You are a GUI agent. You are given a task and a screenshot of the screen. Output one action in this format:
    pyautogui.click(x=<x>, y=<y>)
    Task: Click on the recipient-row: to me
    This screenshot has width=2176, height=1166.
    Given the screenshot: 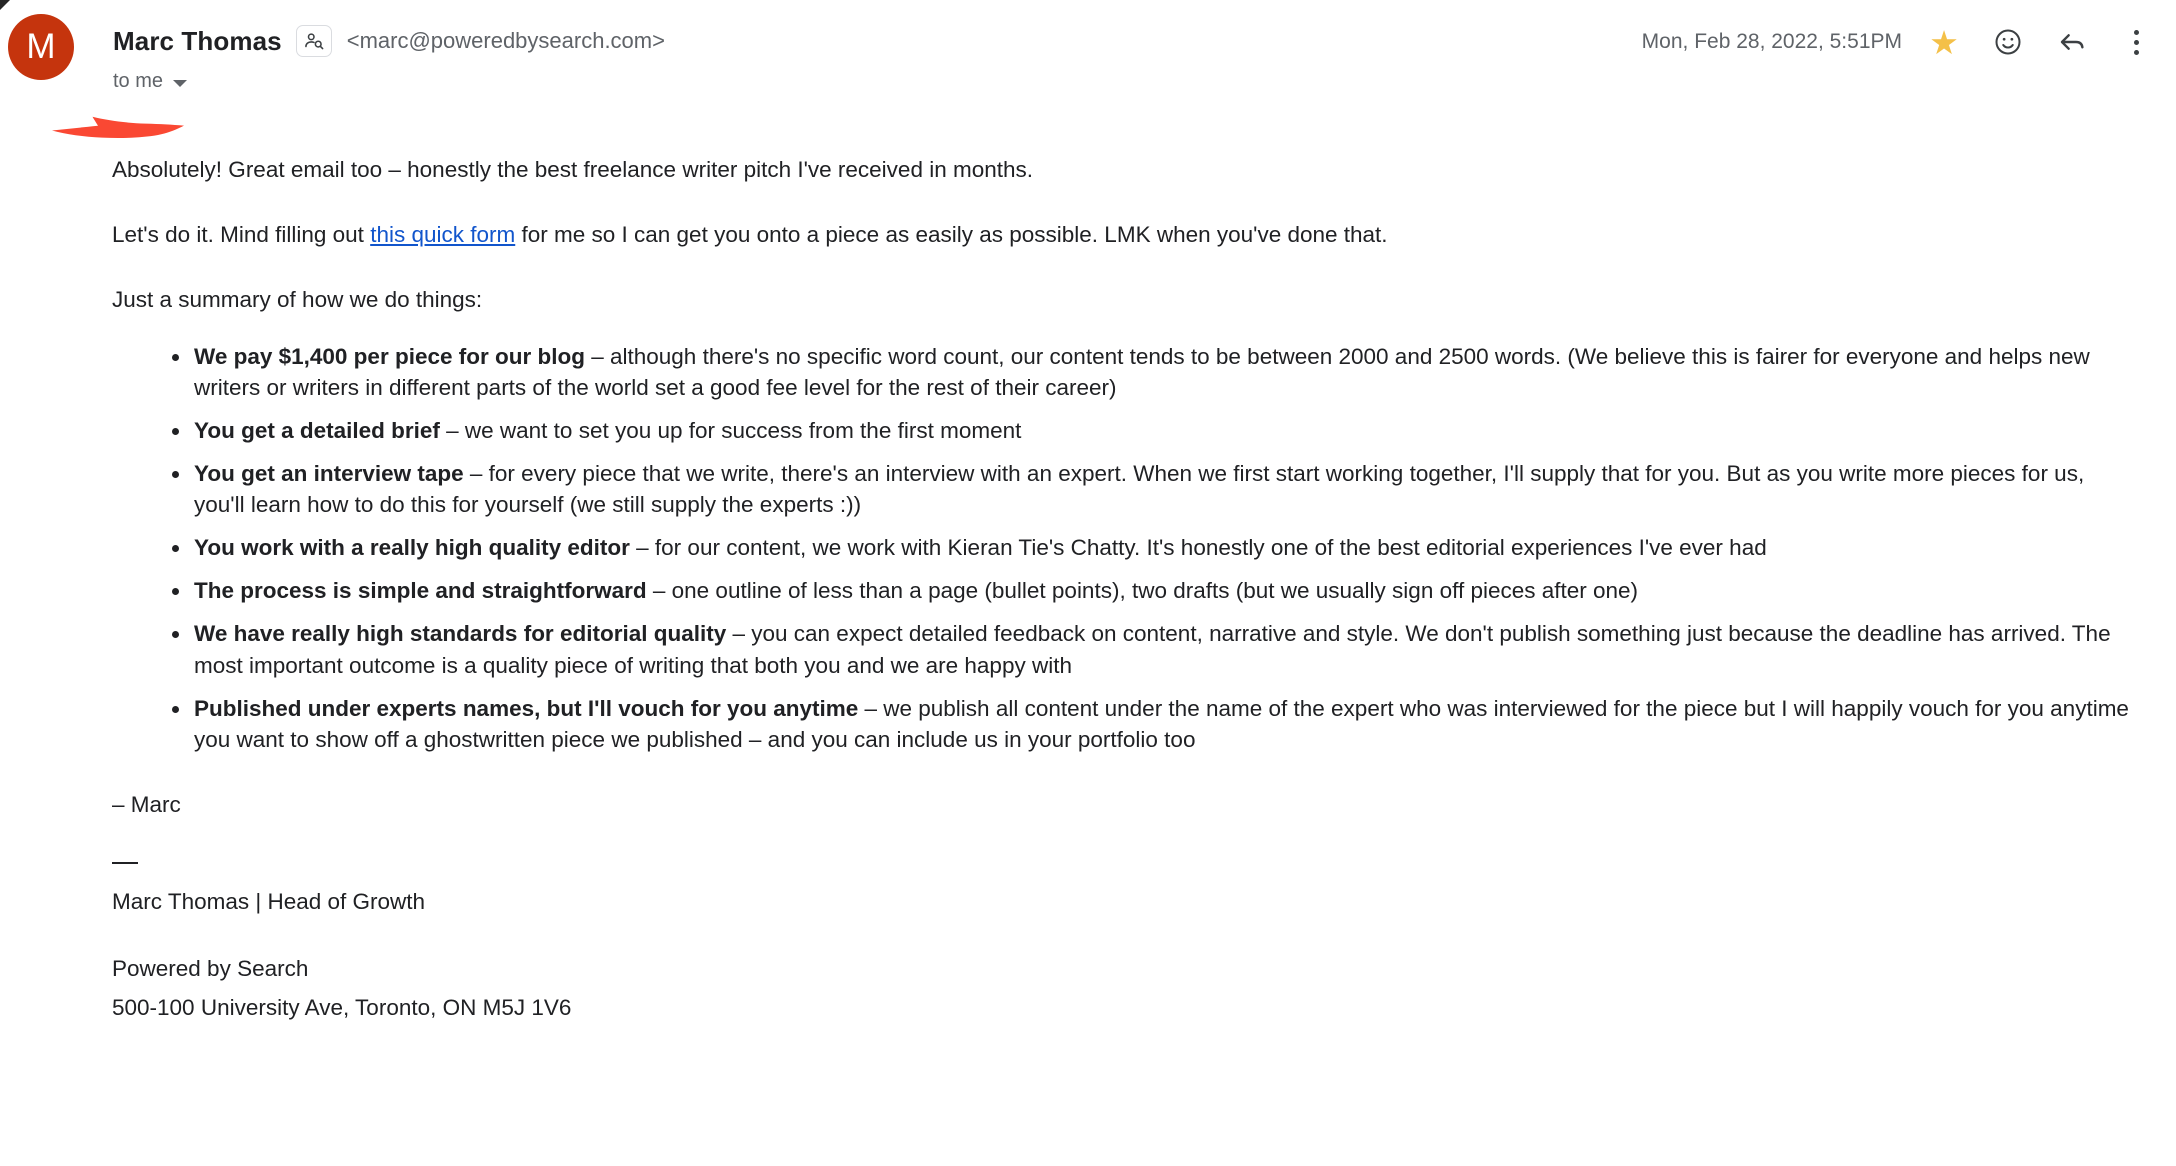 What is the action you would take?
    pyautogui.click(x=389, y=81)
    